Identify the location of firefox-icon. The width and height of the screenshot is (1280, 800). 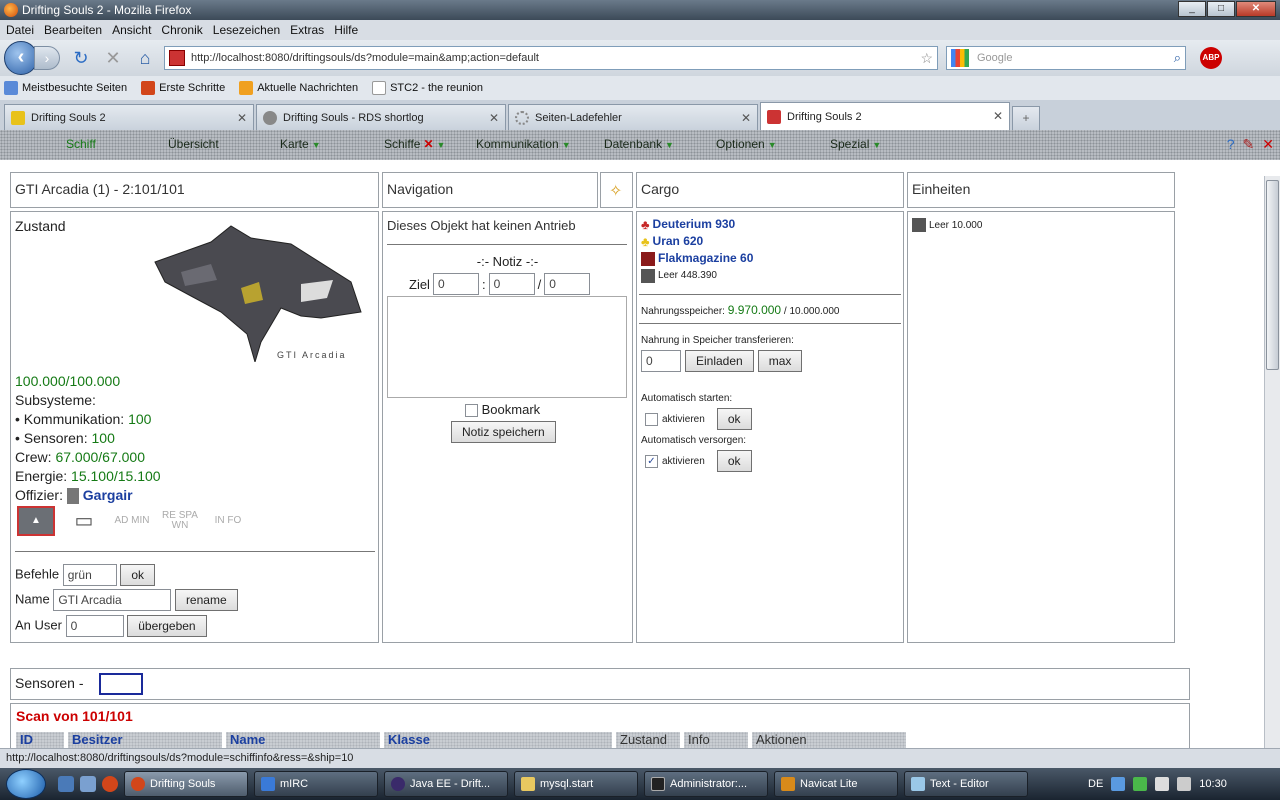
(110, 784).